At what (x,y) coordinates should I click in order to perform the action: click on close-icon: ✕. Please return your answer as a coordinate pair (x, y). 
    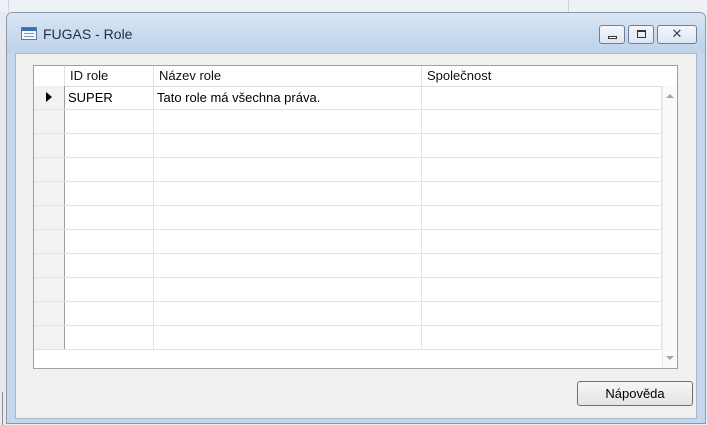
    Looking at the image, I should click on (677, 34).